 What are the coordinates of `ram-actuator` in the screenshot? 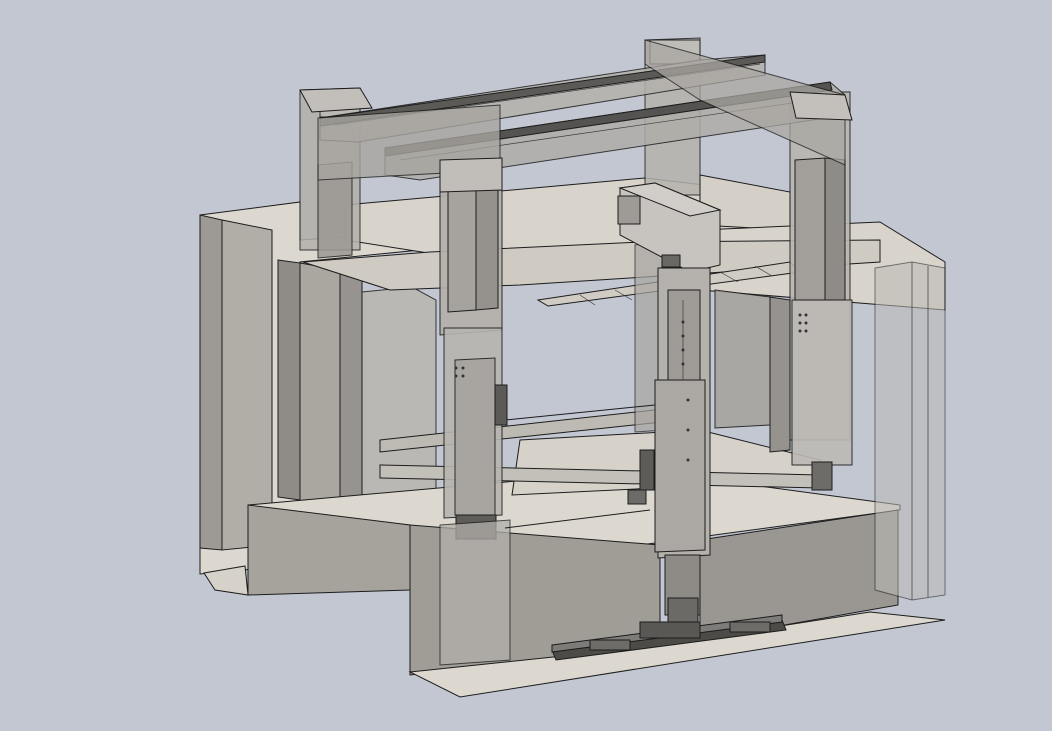 It's located at (647, 470).